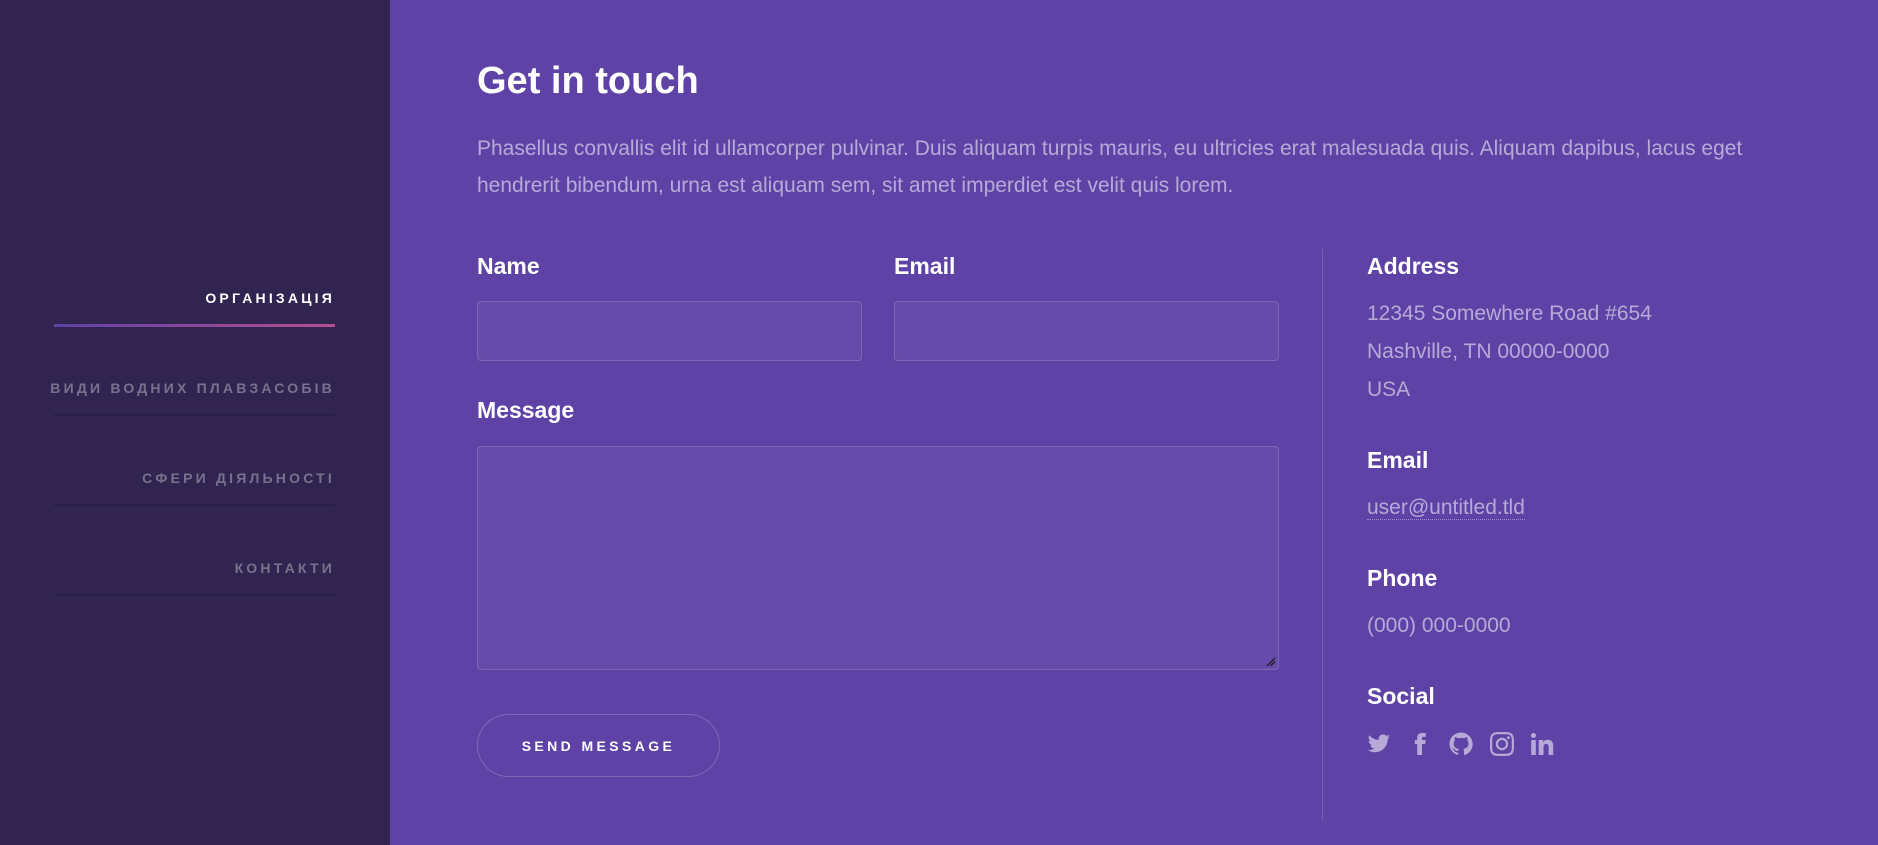  Describe the element at coordinates (588, 81) in the screenshot. I see `page-title: Get in touch` at that location.